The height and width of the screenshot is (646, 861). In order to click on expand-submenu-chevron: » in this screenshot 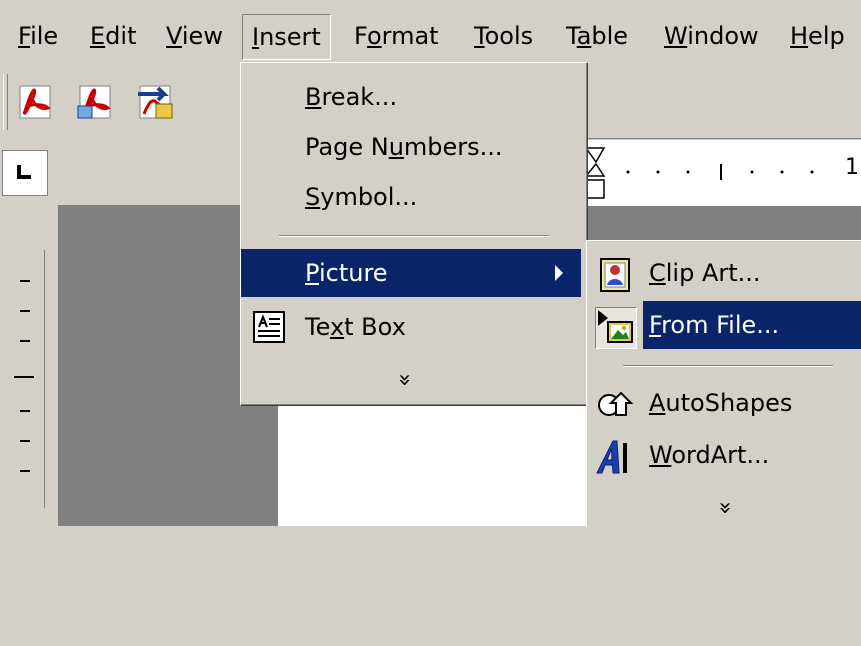, I will do `click(725, 508)`.